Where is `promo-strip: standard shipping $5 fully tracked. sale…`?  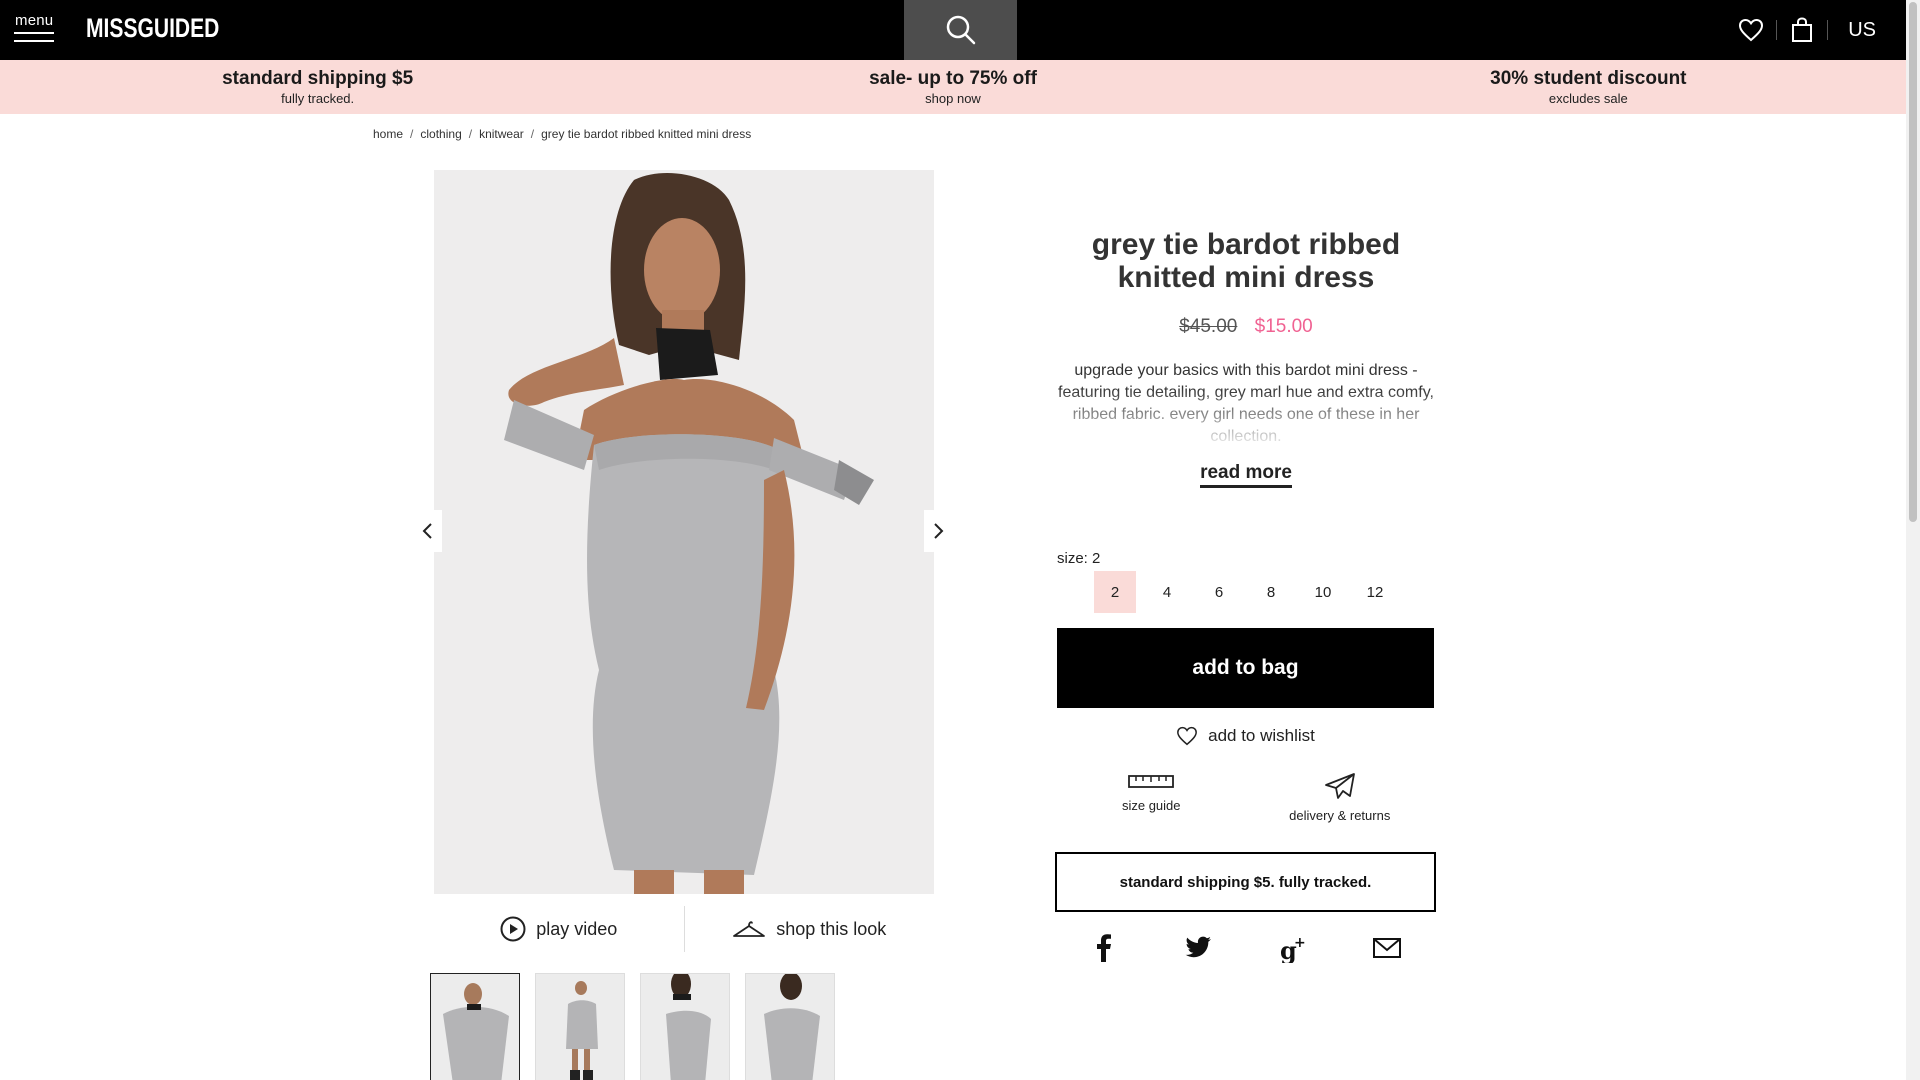 promo-strip: standard shipping $5 fully tracked. sale… is located at coordinates (953, 87).